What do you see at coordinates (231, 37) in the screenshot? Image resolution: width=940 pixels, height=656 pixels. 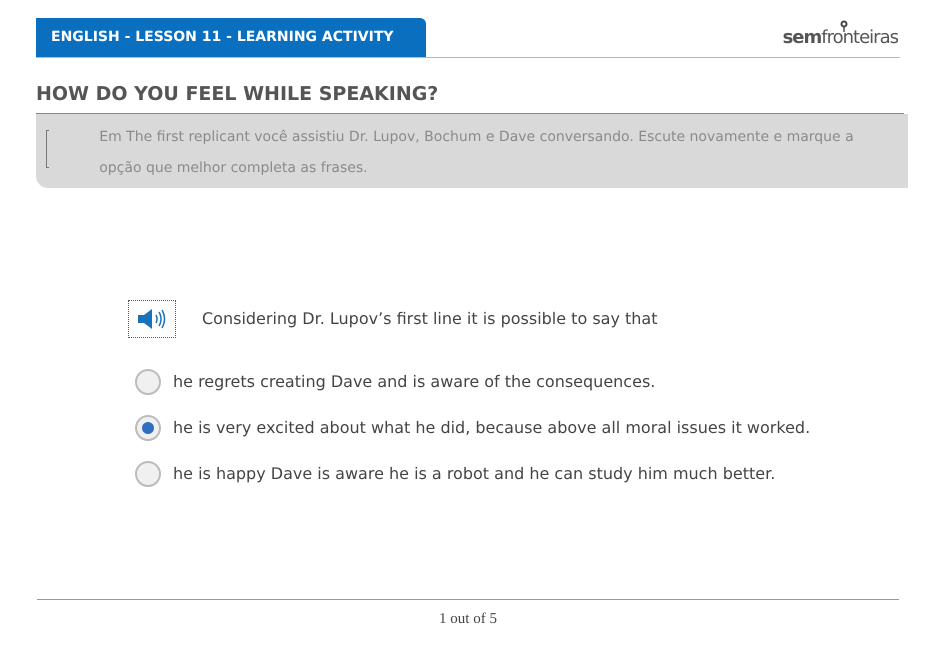 I see `lesson-title-bar: ENGLISH - LESSON 11 - LEARNING ACTIVITY` at bounding box center [231, 37].